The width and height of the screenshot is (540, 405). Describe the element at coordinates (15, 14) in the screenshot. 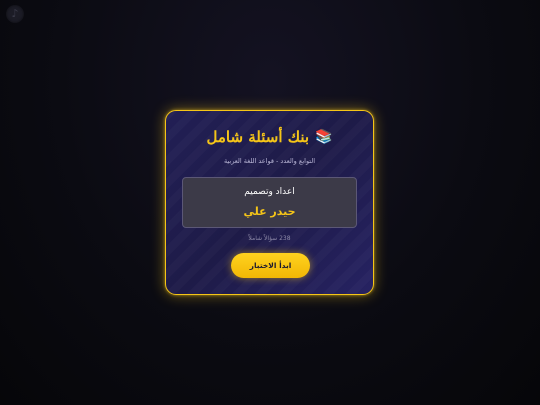

I see `music-note-icon: ♪` at that location.